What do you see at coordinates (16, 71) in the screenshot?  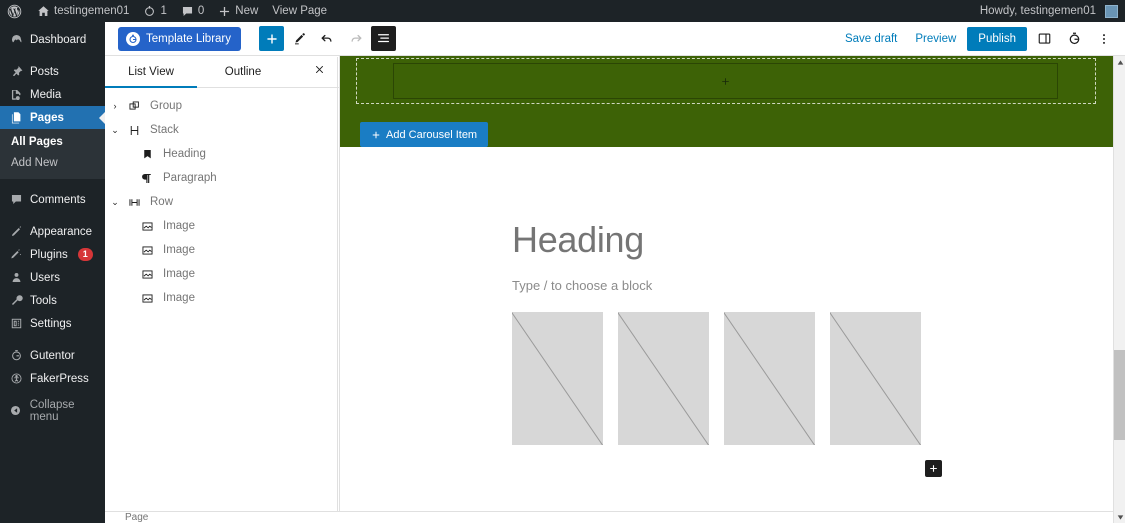 I see `pin-icon` at bounding box center [16, 71].